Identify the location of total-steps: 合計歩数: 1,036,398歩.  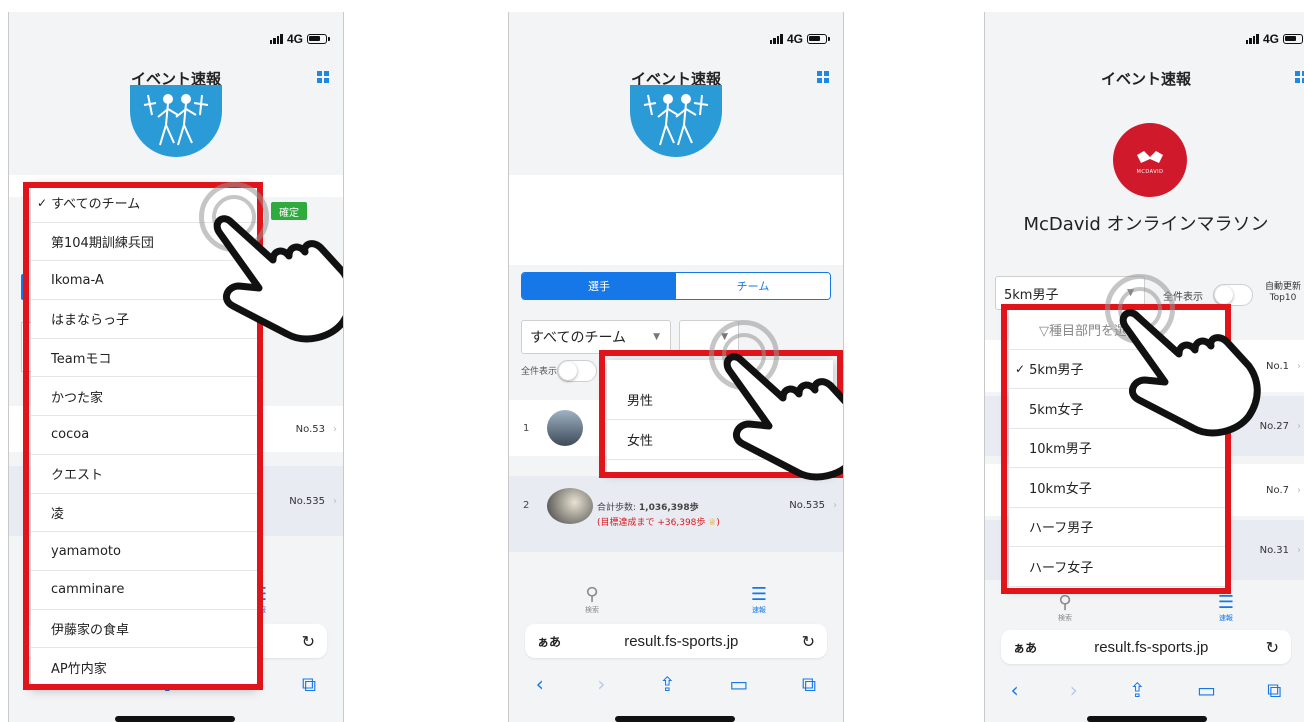
(648, 506).